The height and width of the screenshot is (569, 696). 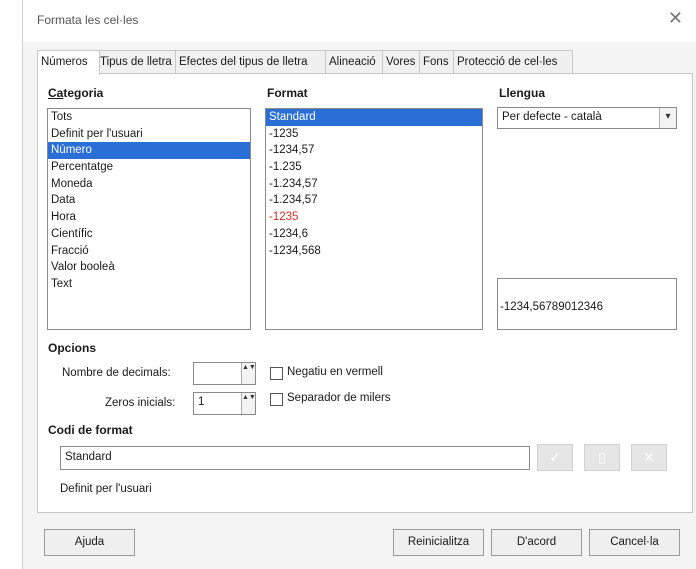 I want to click on tab-font-effects: Efectes del tipus de lletra, so click(x=252, y=61).